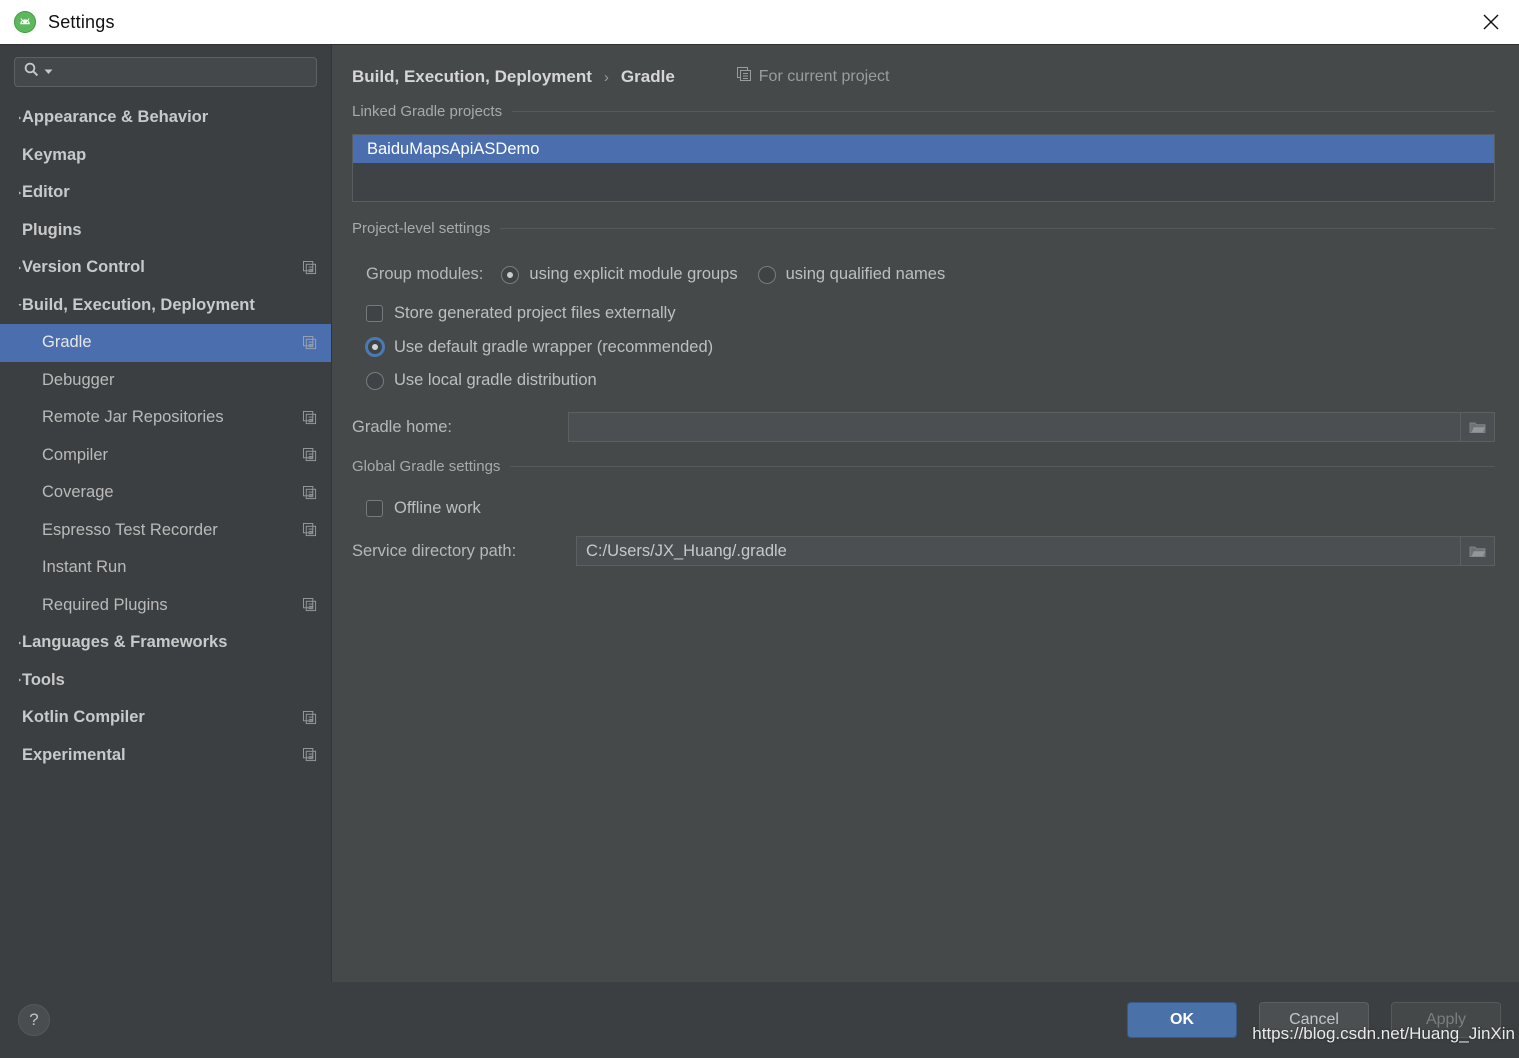 Image resolution: width=1519 pixels, height=1058 pixels. What do you see at coordinates (923, 347) in the screenshot?
I see `radio-use-default-wrapper: Use default gradle wrapper (recommended)` at bounding box center [923, 347].